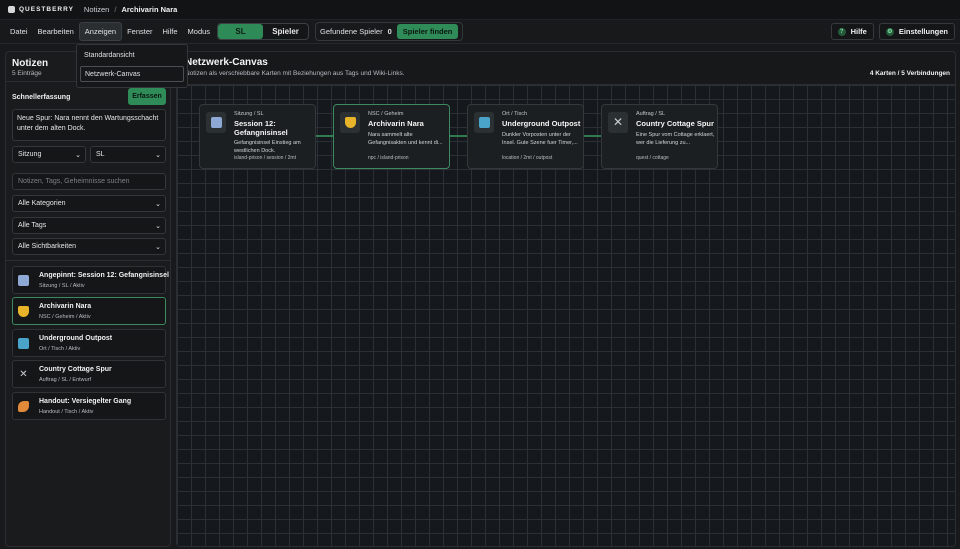  I want to click on title-bar: QUESTBERRY Notizen / Archivarin Nara, so click(480, 10).